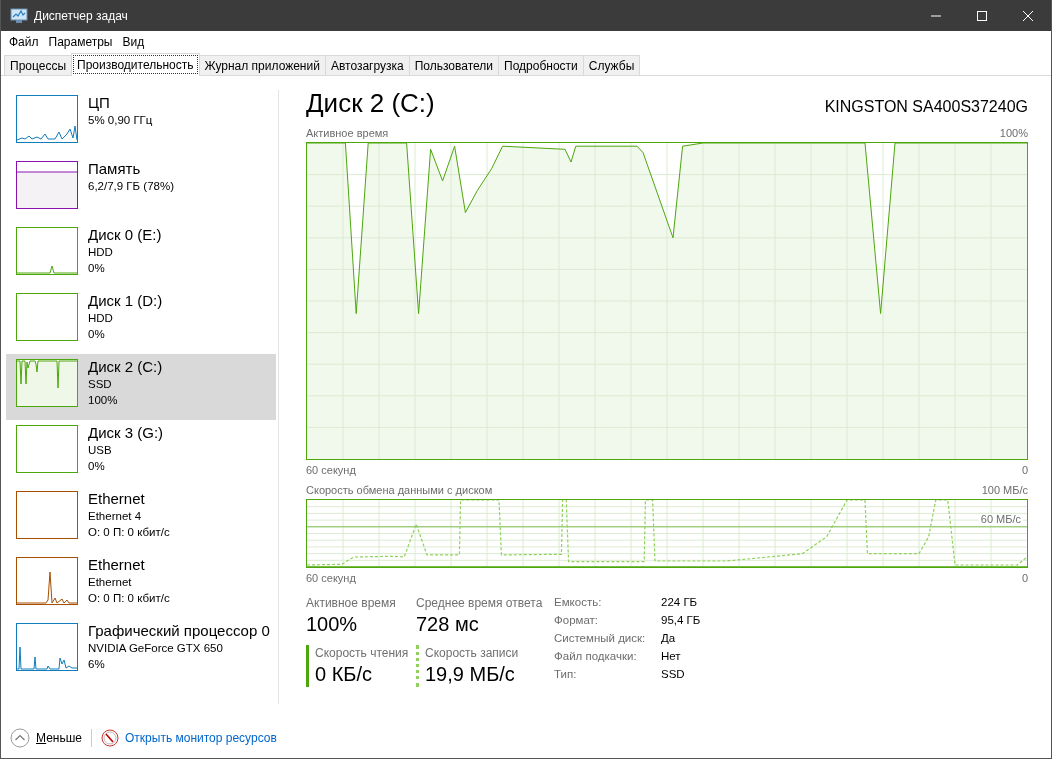 The height and width of the screenshot is (759, 1052). Describe the element at coordinates (669, 638) in the screenshot. I see `property-value: Да` at that location.